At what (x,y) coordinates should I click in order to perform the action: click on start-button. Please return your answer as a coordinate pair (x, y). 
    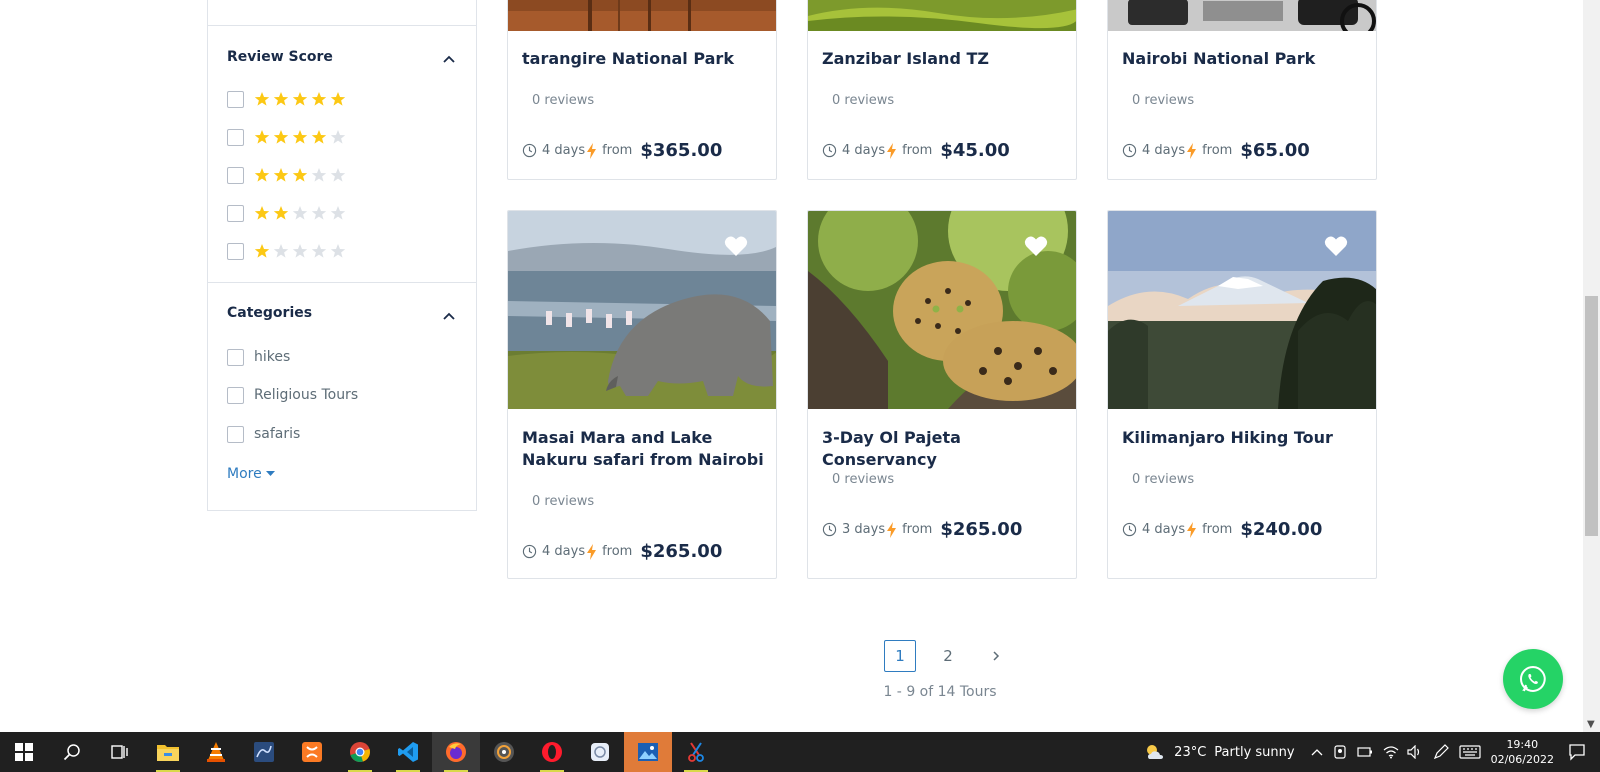
    Looking at the image, I should click on (24, 752).